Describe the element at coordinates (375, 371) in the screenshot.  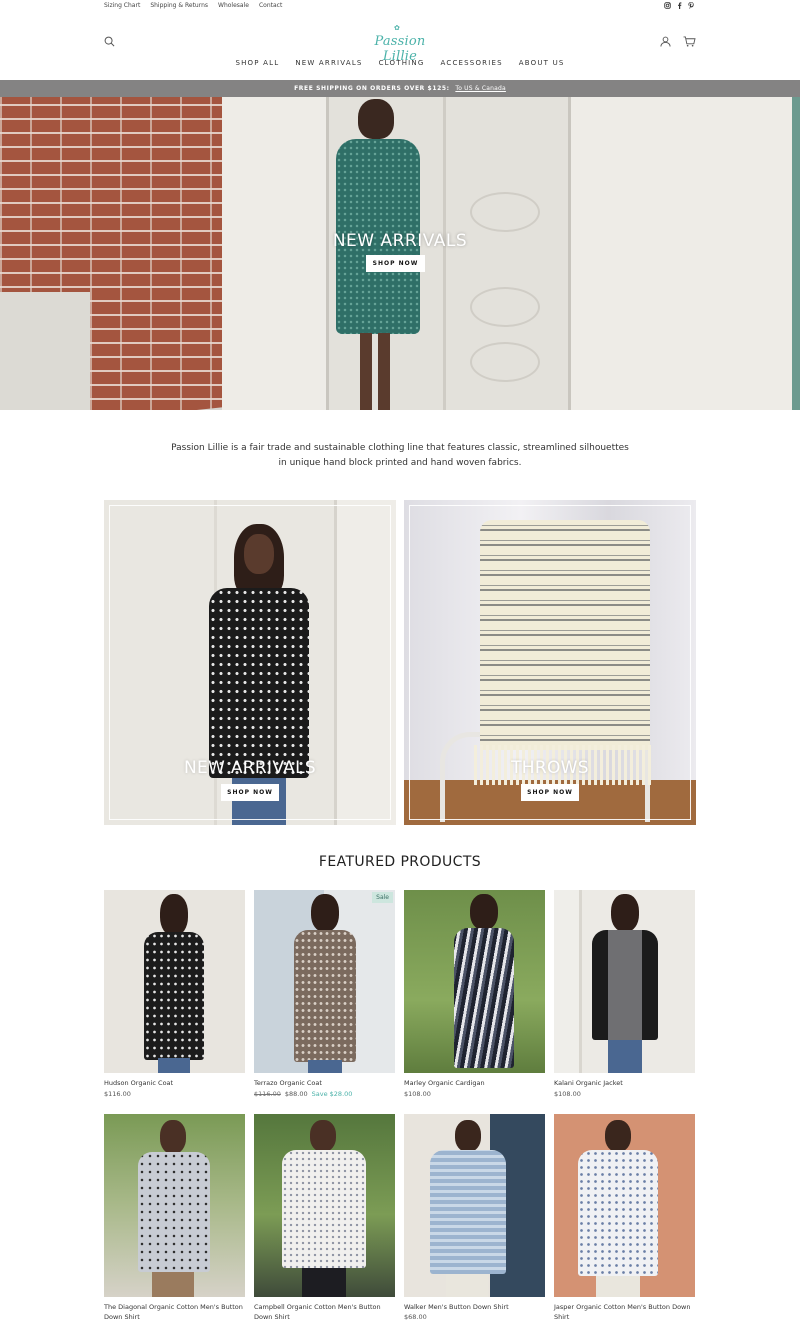
I see `hero-model-legs` at that location.